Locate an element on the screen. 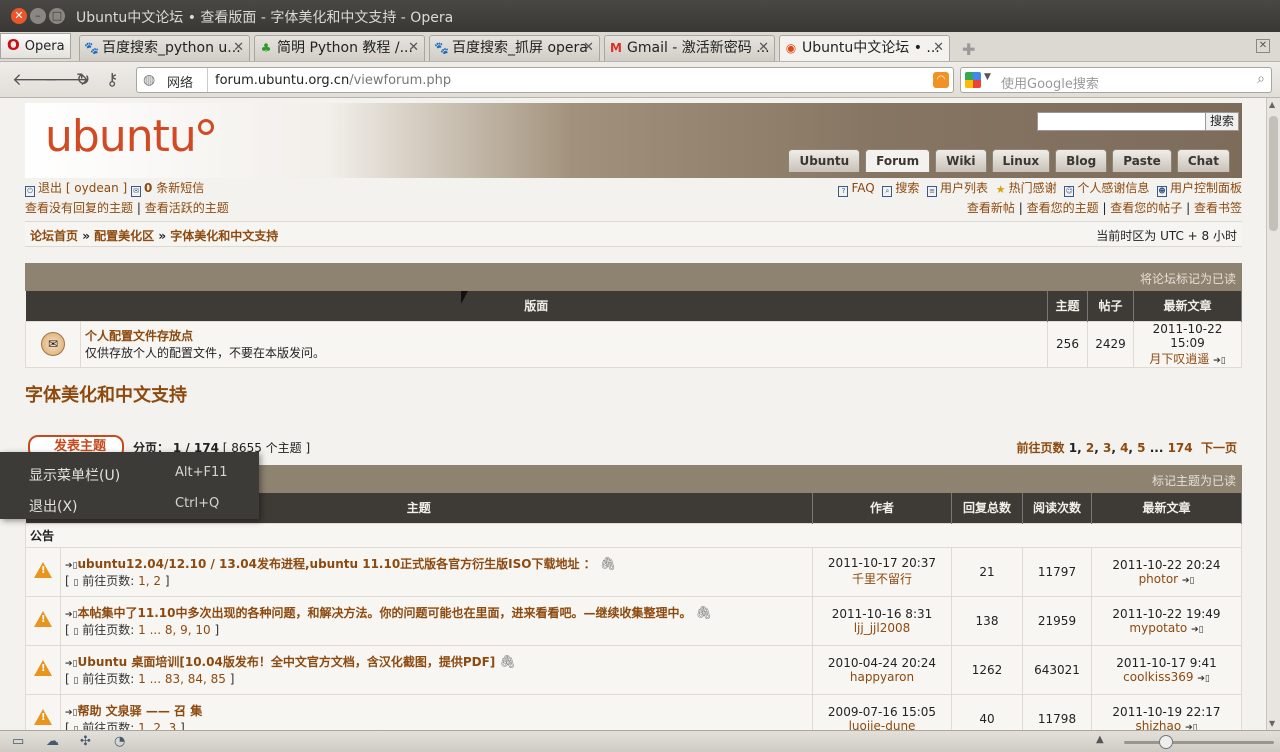  reload-icon: ↻ is located at coordinates (83, 80).